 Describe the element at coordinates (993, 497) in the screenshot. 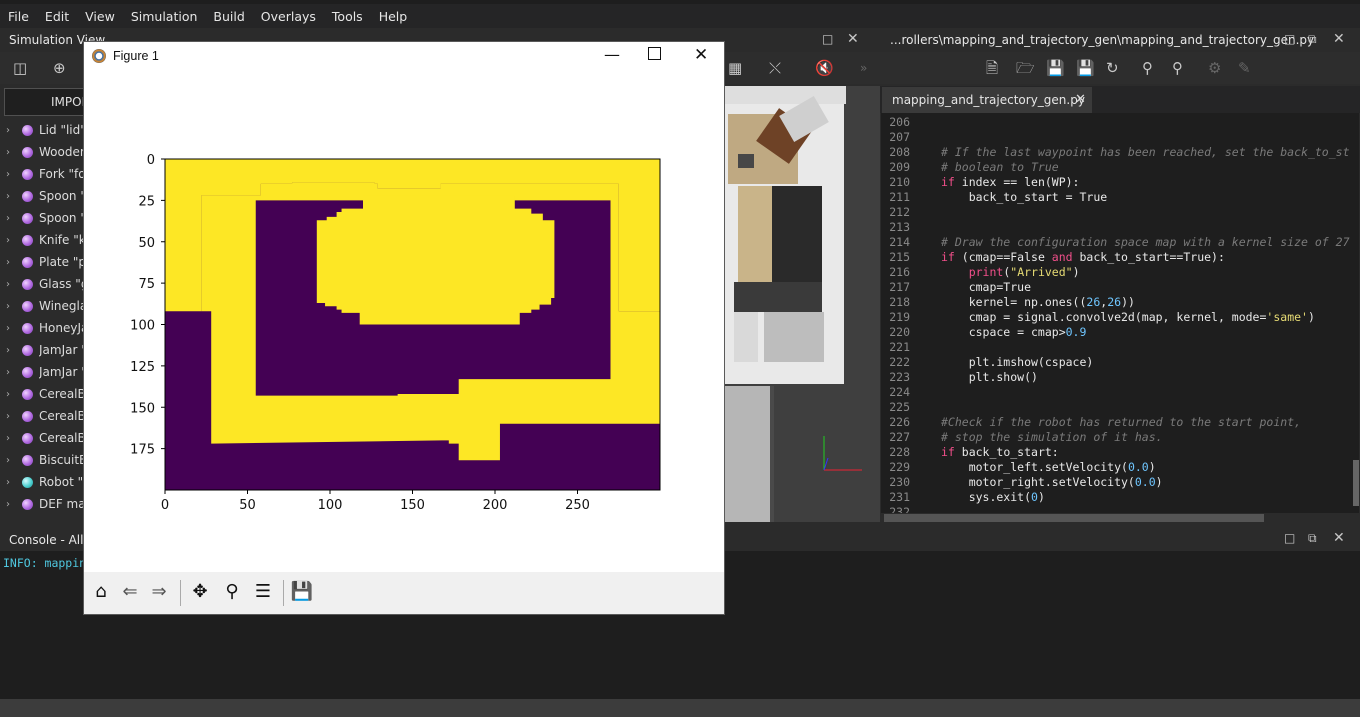

I see `code-text: sys.exit(0)` at that location.